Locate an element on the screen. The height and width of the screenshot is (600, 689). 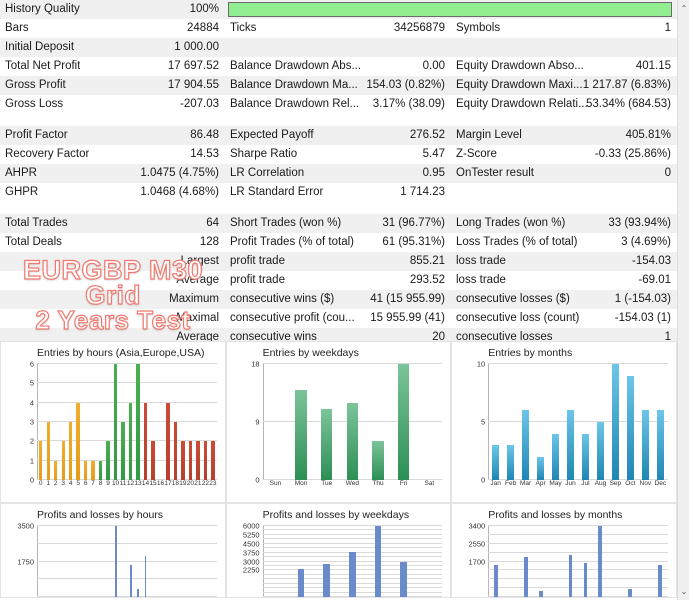
stats-row: Bars 24884 Ticks 34256879 Symbols 1 is located at coordinates (338, 28).